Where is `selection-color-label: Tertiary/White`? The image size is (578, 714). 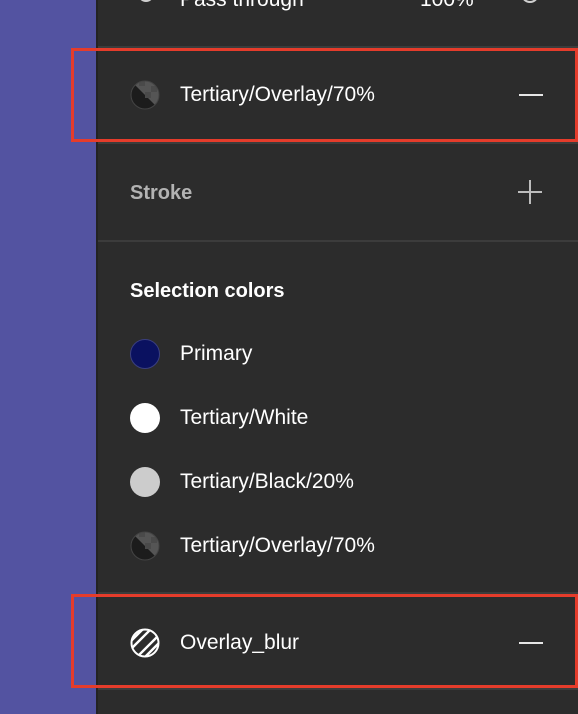
selection-color-label: Tertiary/White is located at coordinates (244, 417).